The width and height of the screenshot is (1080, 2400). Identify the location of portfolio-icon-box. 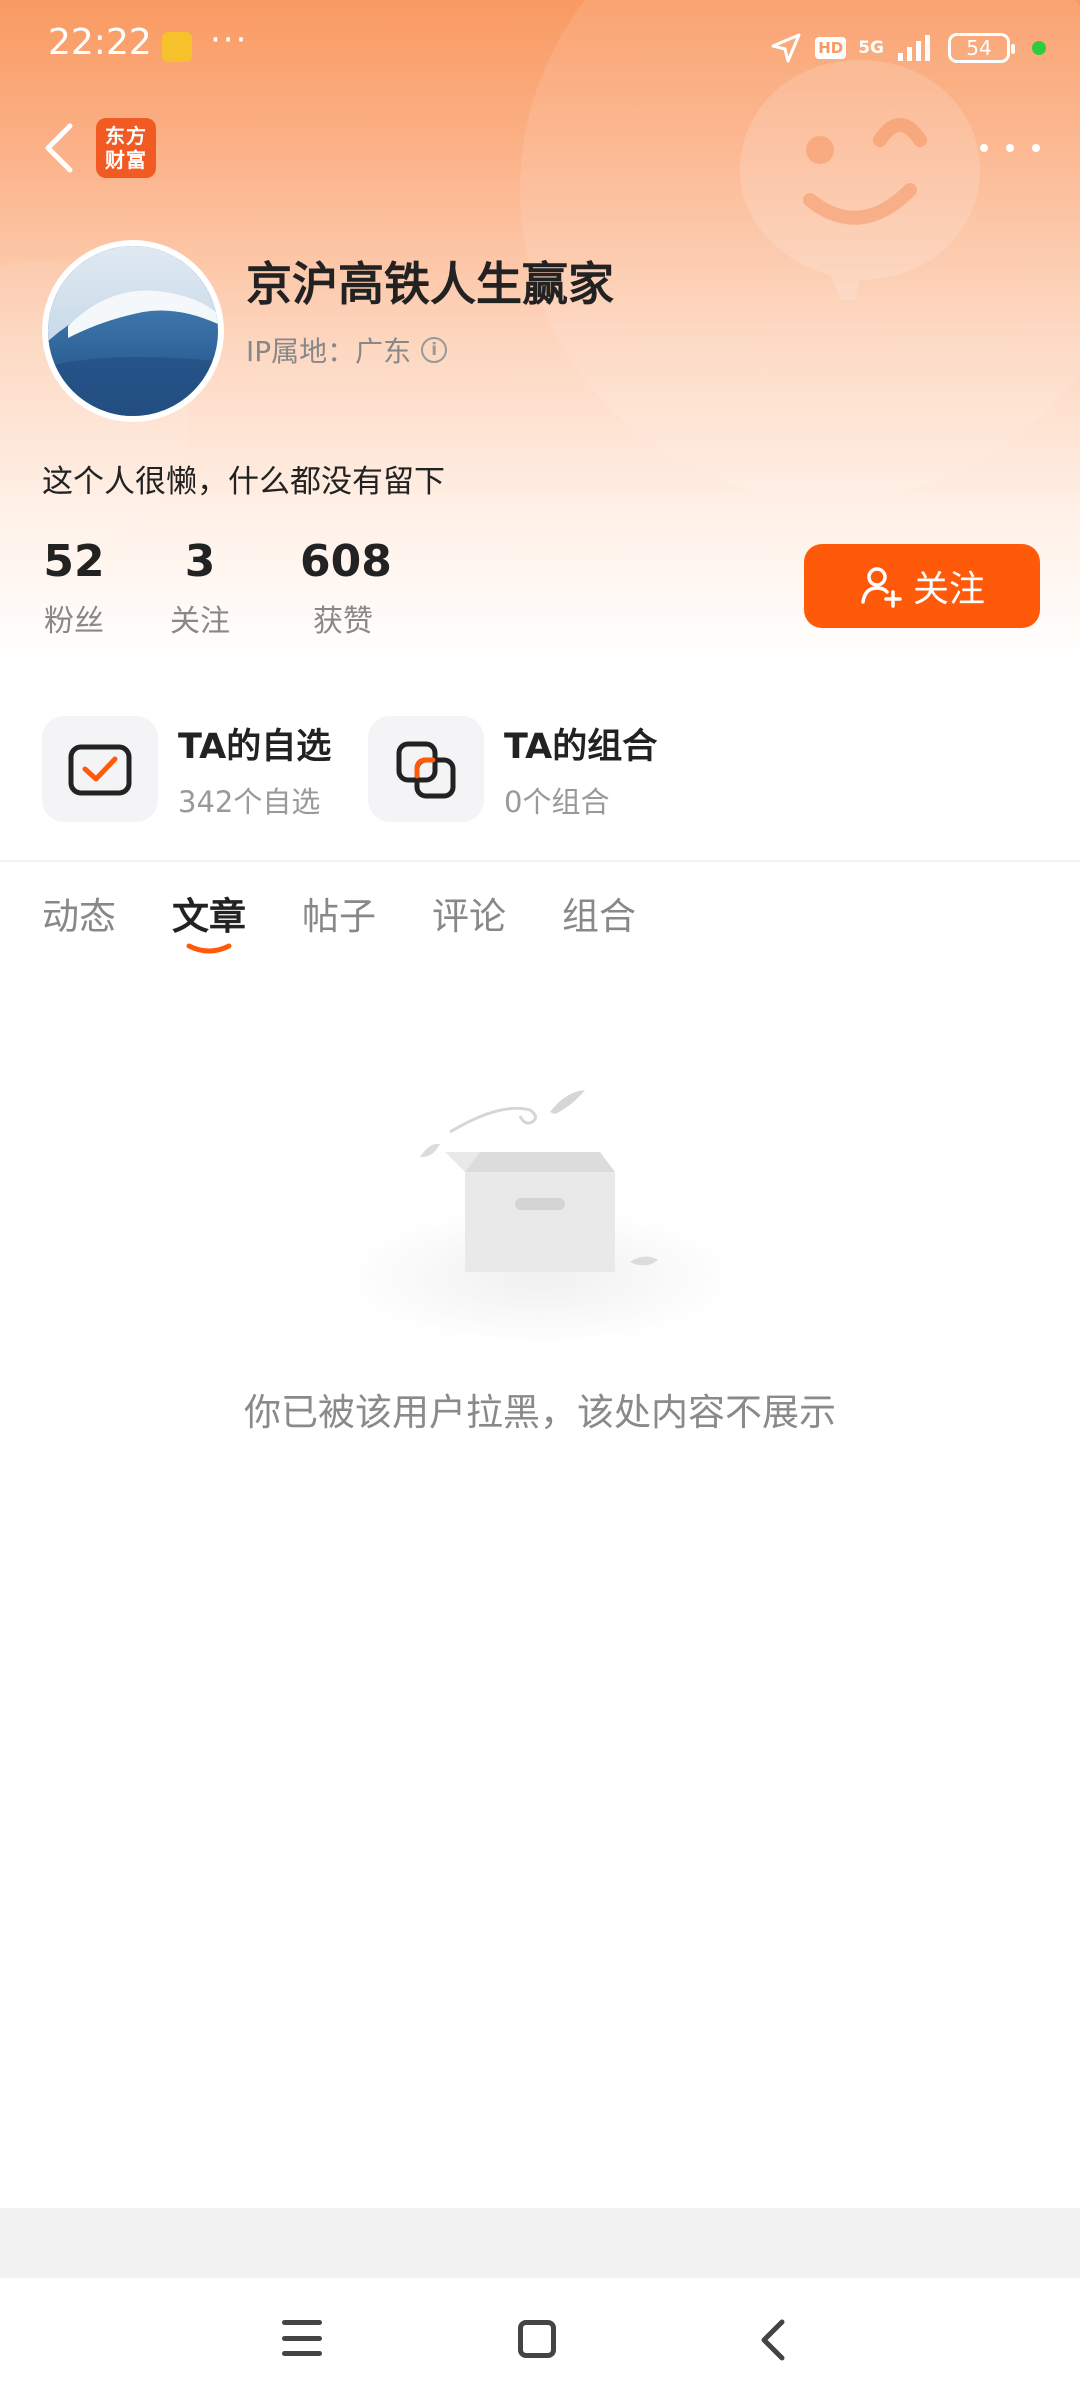
(426, 769).